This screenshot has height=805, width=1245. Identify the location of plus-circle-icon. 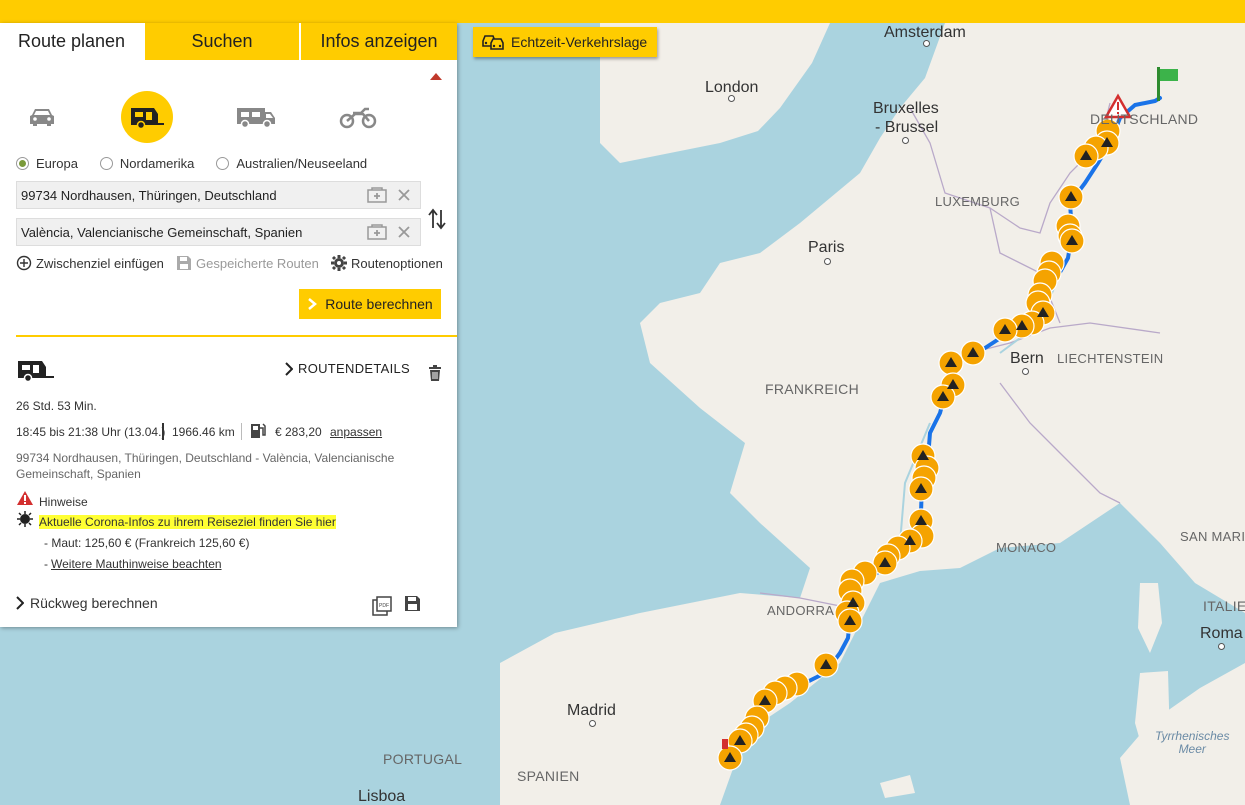
(24, 263).